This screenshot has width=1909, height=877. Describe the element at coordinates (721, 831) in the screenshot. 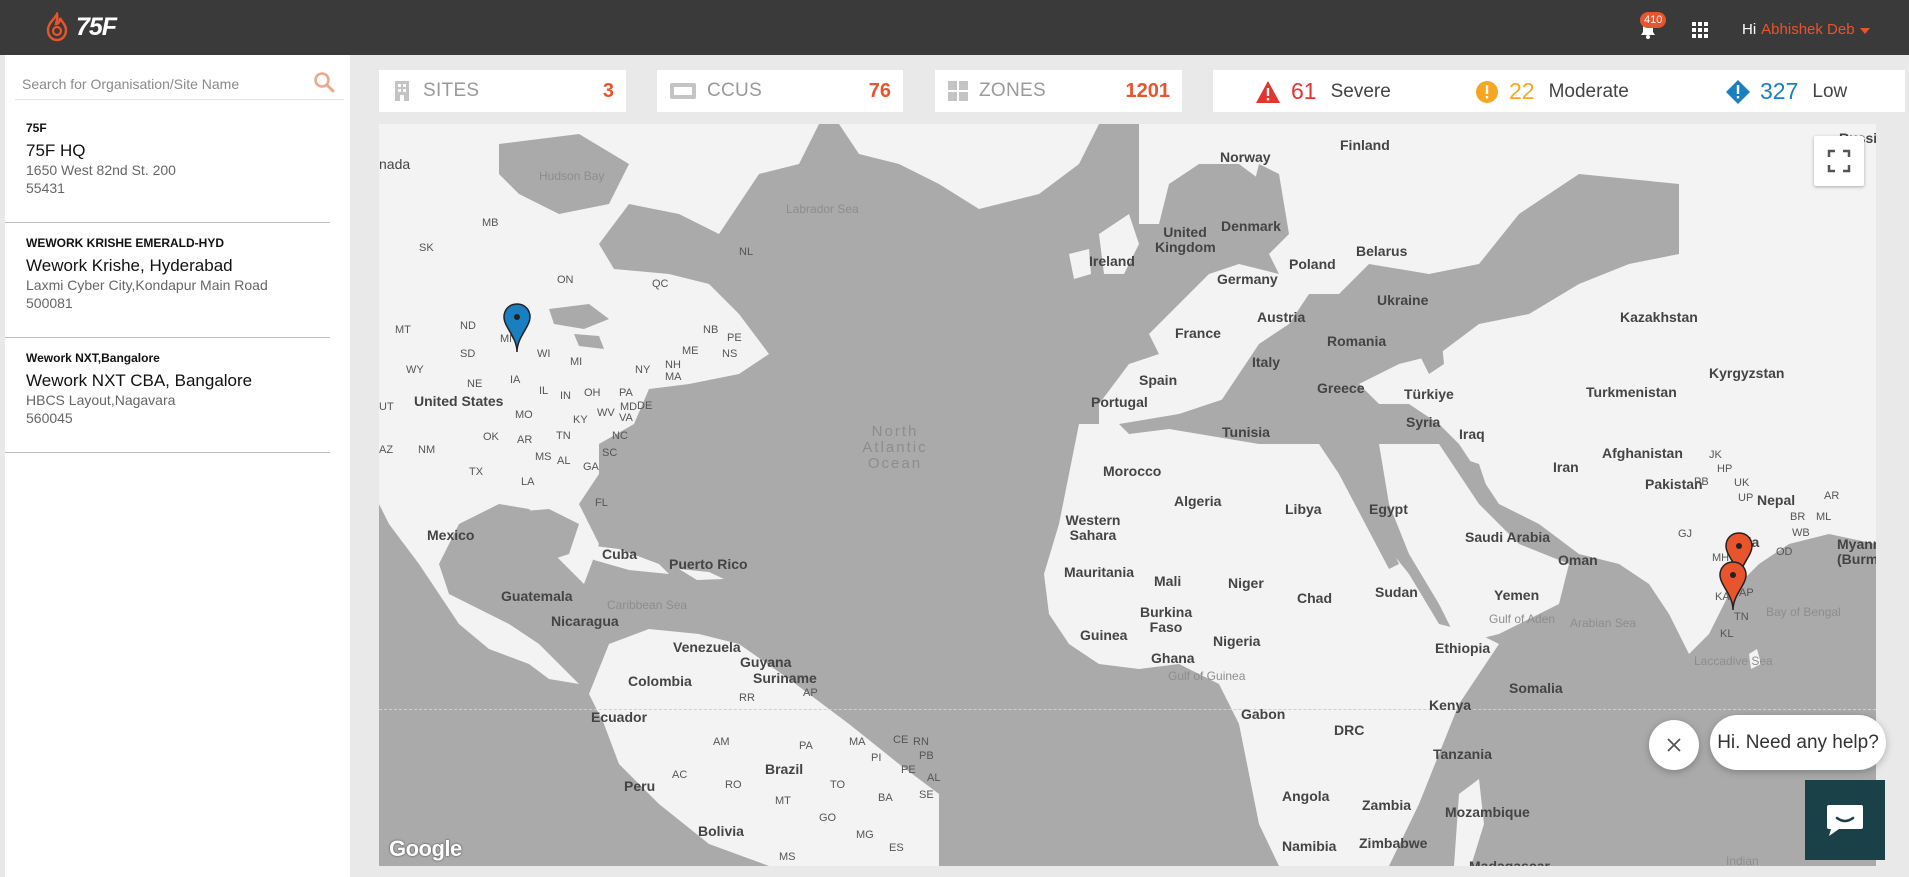

I see `map-label: Bolivia` at that location.